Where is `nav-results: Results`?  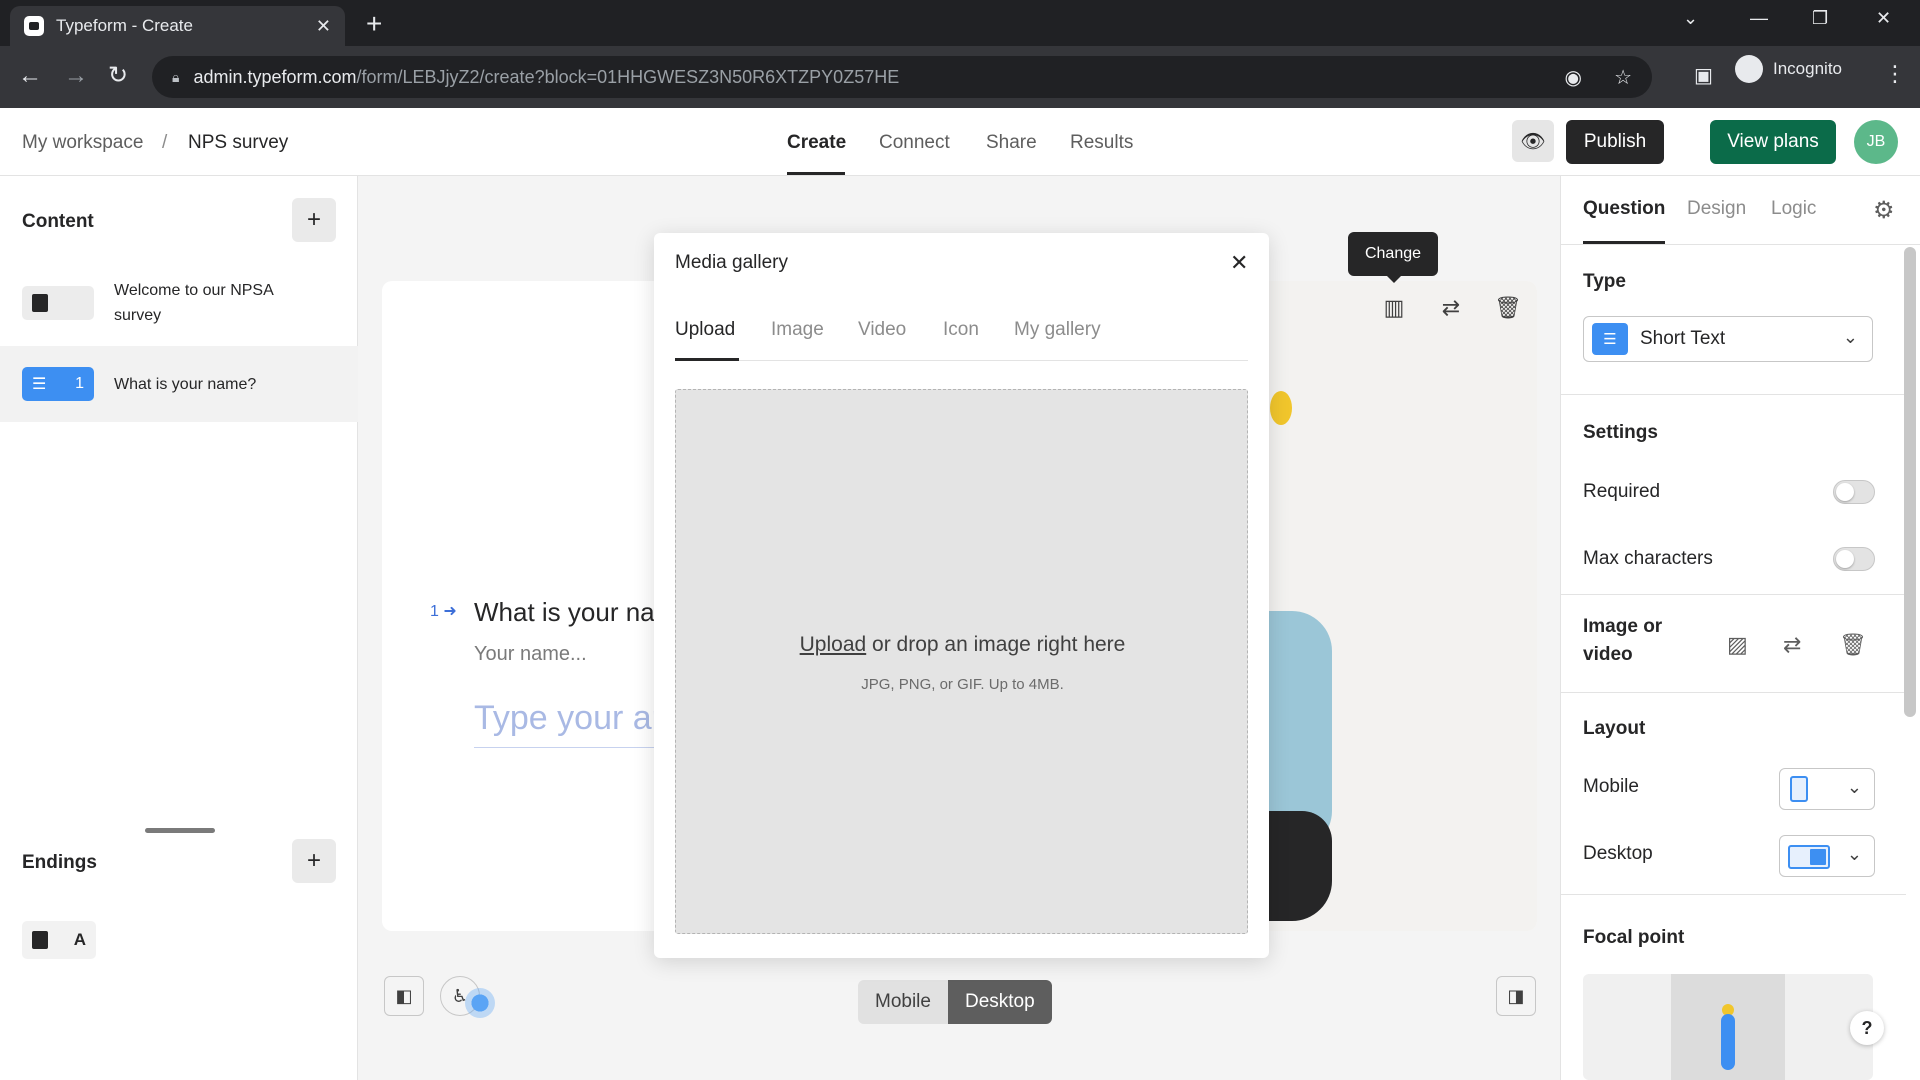 nav-results: Results is located at coordinates (1101, 143).